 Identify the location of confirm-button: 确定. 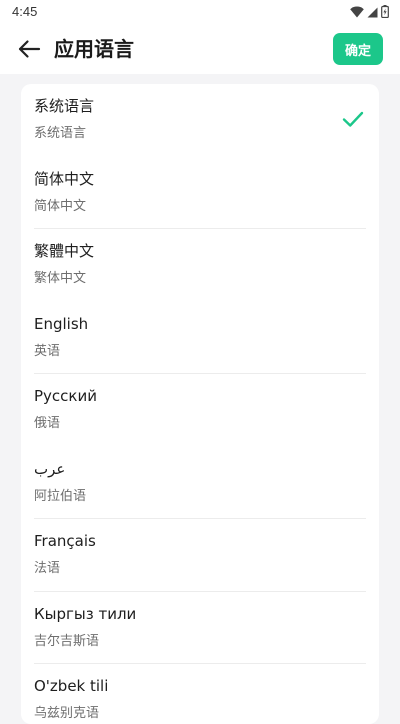
(358, 49).